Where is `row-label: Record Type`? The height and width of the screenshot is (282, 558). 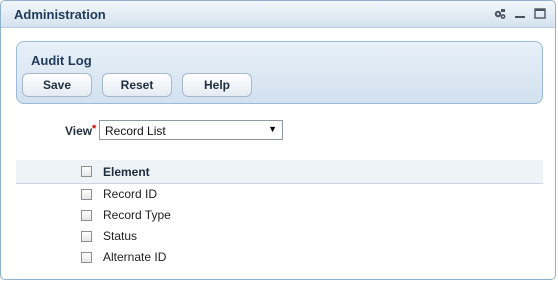
row-label: Record Type is located at coordinates (137, 215).